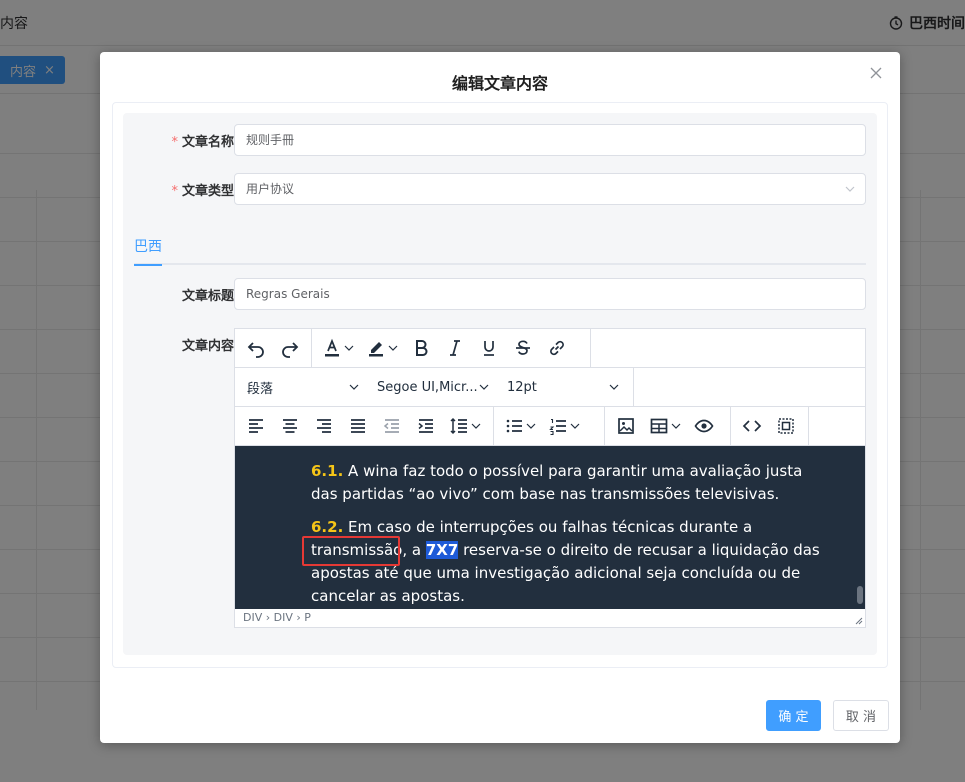 This screenshot has height=782, width=965. I want to click on redo-button, so click(290, 348).